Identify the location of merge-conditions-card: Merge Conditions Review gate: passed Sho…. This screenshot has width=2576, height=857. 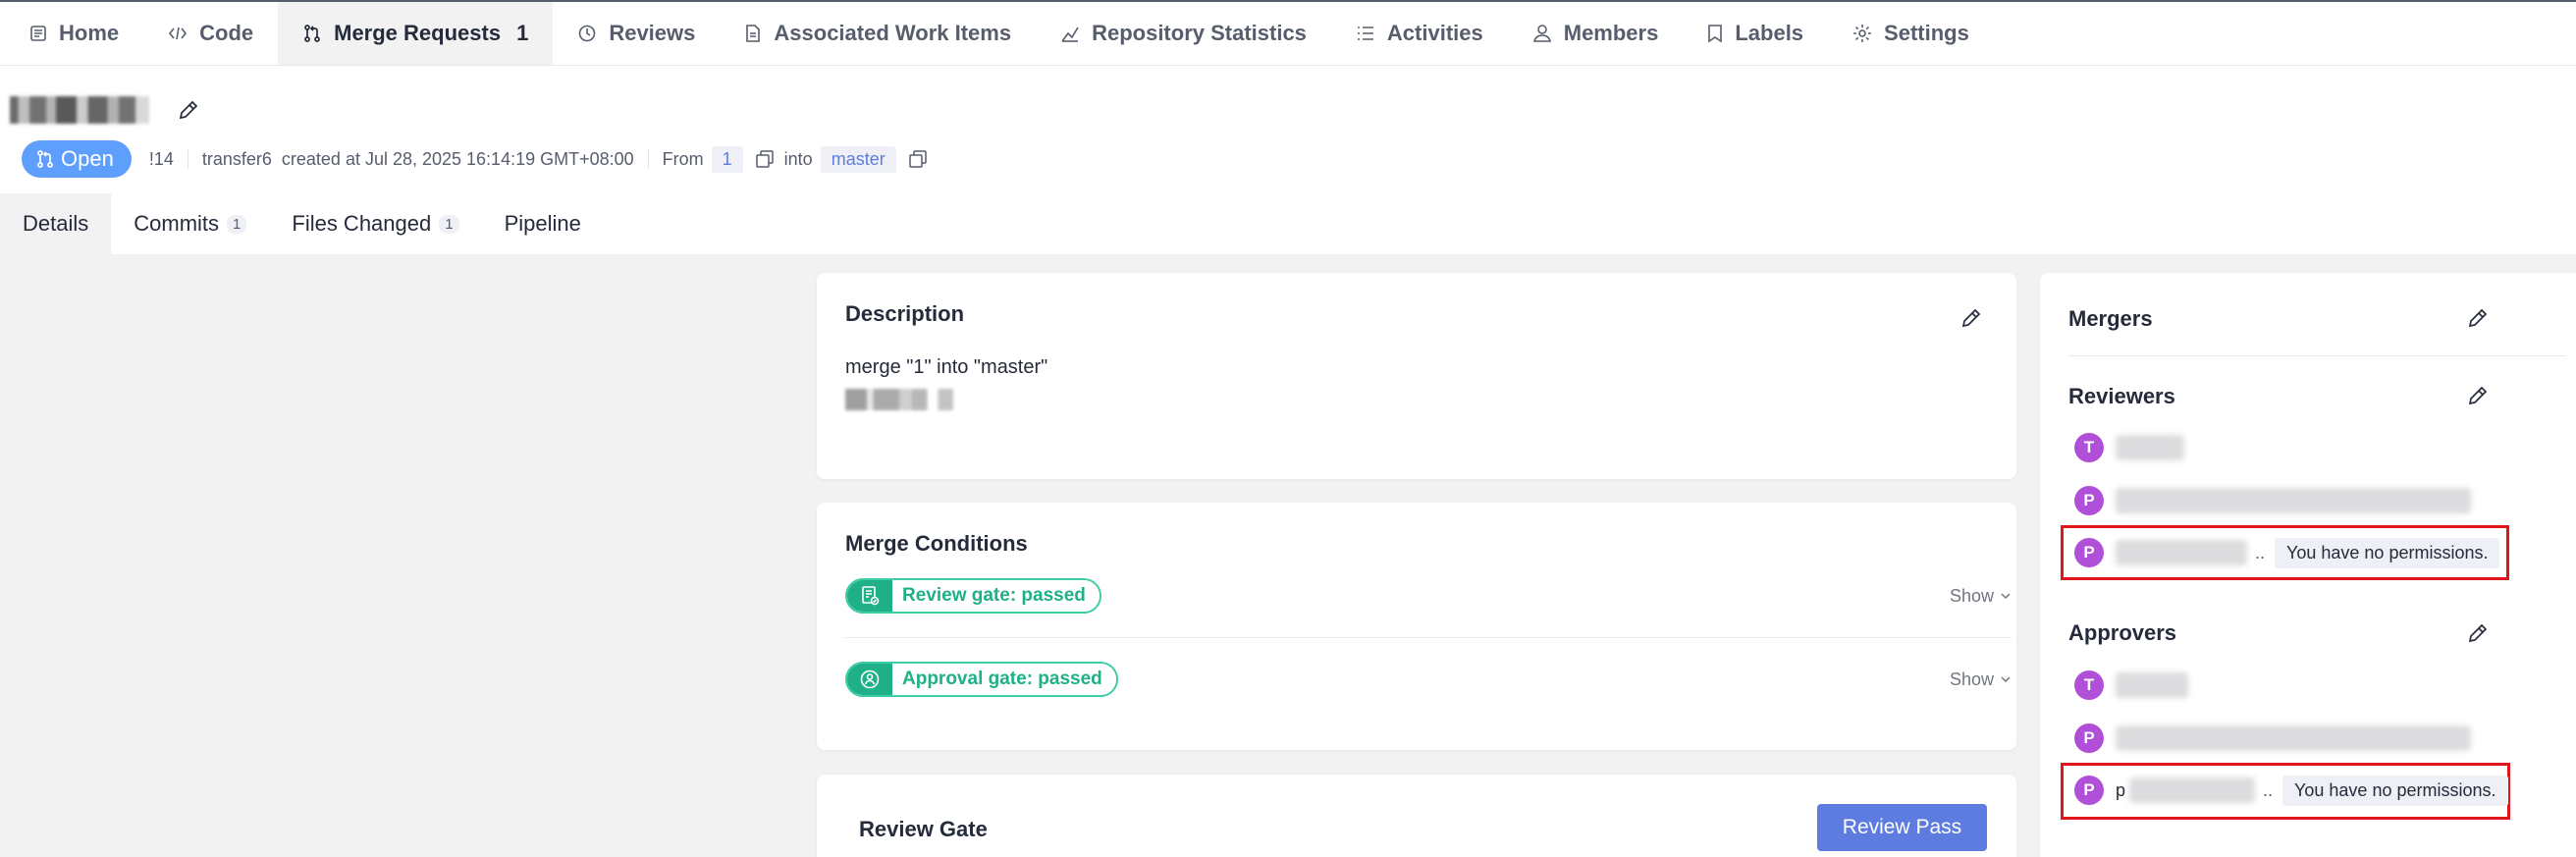
(1416, 626).